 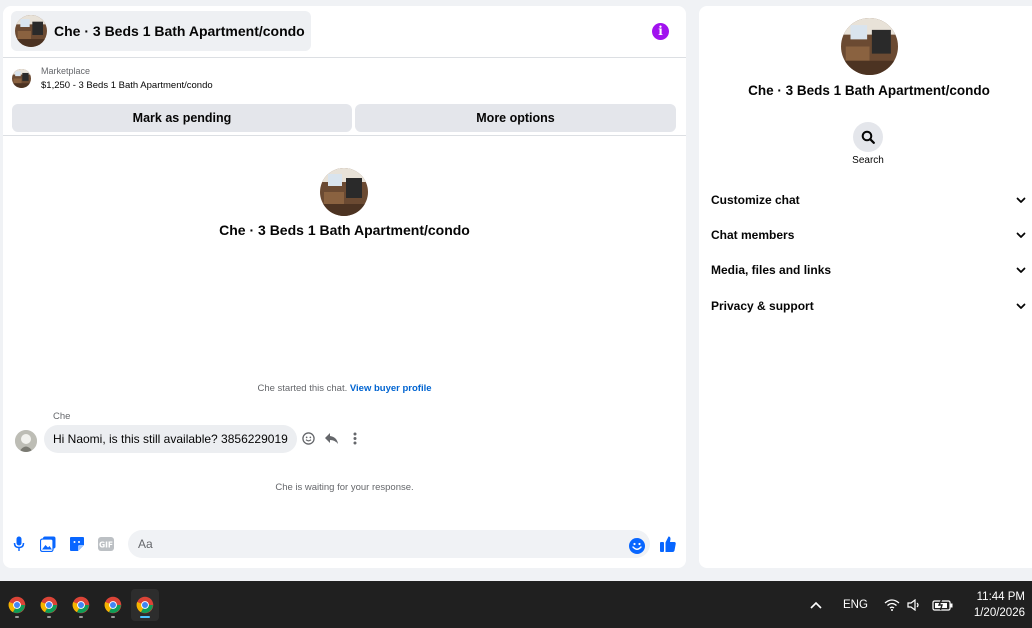 What do you see at coordinates (19, 544) in the screenshot?
I see `microphone-icon` at bounding box center [19, 544].